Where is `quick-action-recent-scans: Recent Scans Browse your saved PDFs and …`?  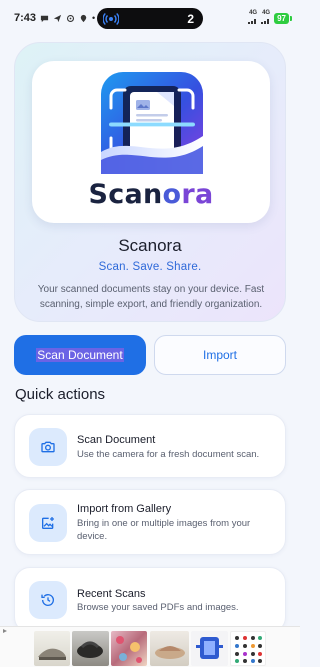
quick-action-recent-scans: Recent Scans Browse your saved PDFs and … is located at coordinates (150, 600).